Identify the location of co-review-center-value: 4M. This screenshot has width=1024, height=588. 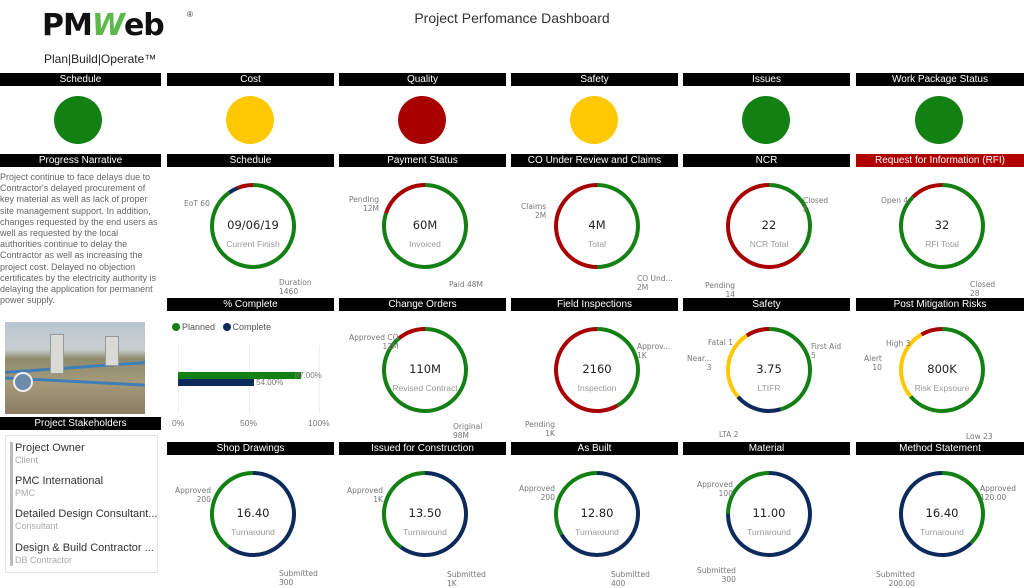
(597, 225).